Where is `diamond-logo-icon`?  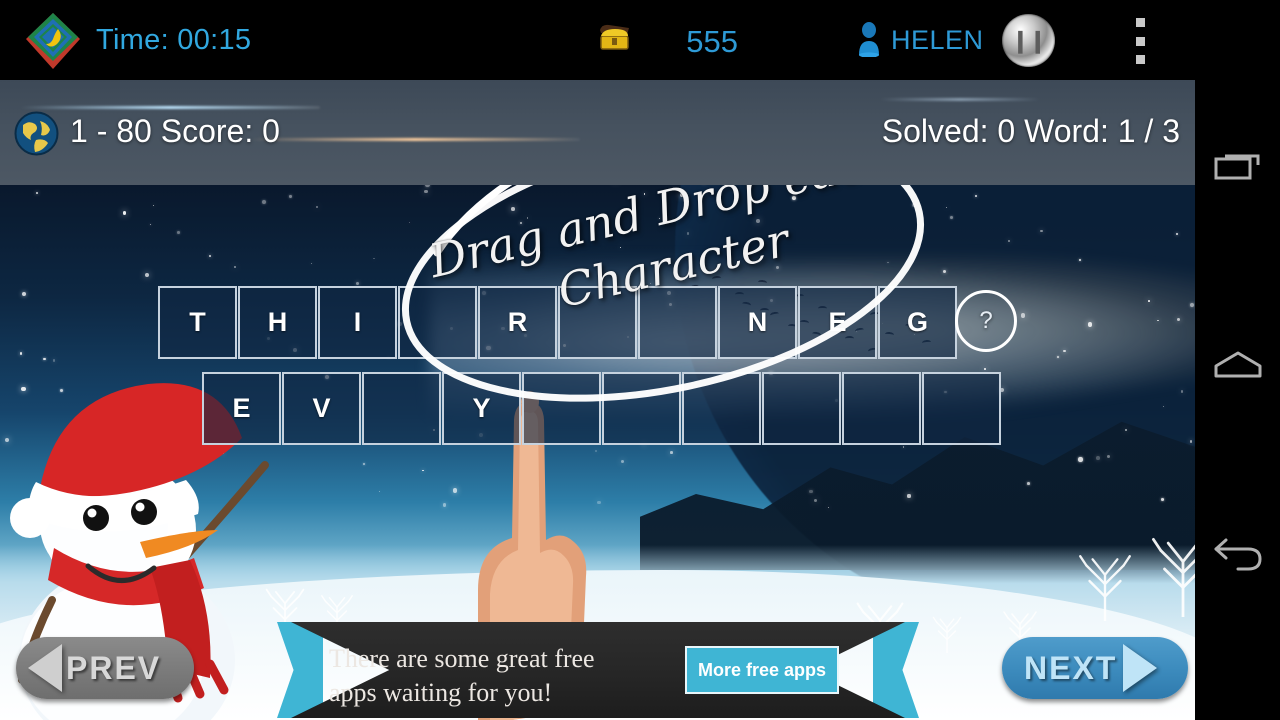 diamond-logo-icon is located at coordinates (53, 41).